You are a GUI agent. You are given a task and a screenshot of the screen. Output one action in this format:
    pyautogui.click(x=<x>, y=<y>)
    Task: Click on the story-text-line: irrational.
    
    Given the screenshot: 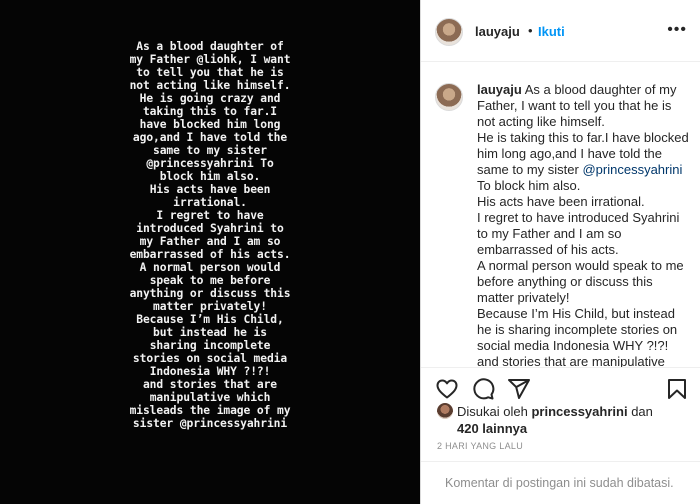 What is the action you would take?
    pyautogui.click(x=210, y=202)
    